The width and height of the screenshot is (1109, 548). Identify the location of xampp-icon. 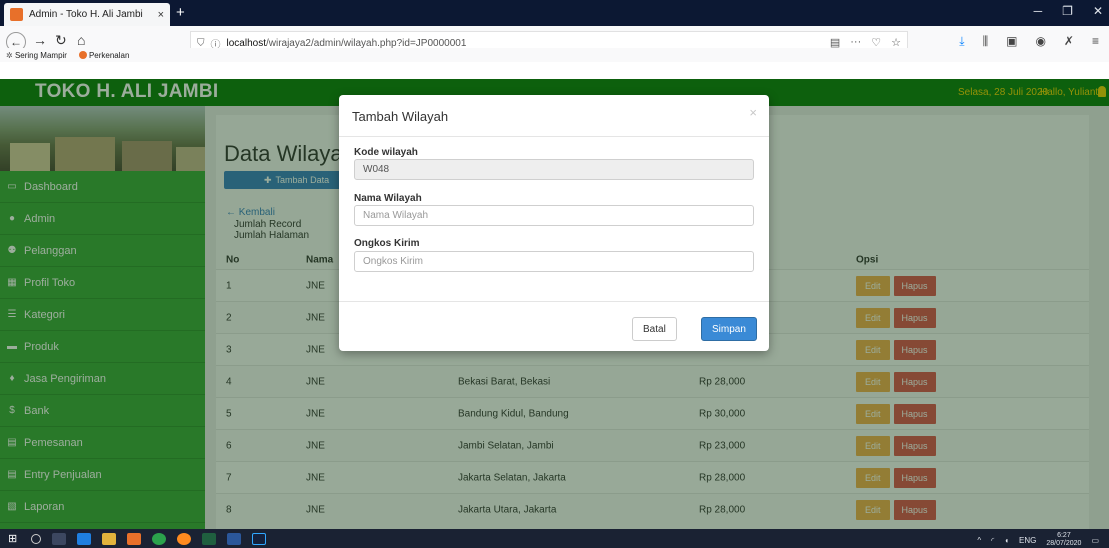
(134, 538).